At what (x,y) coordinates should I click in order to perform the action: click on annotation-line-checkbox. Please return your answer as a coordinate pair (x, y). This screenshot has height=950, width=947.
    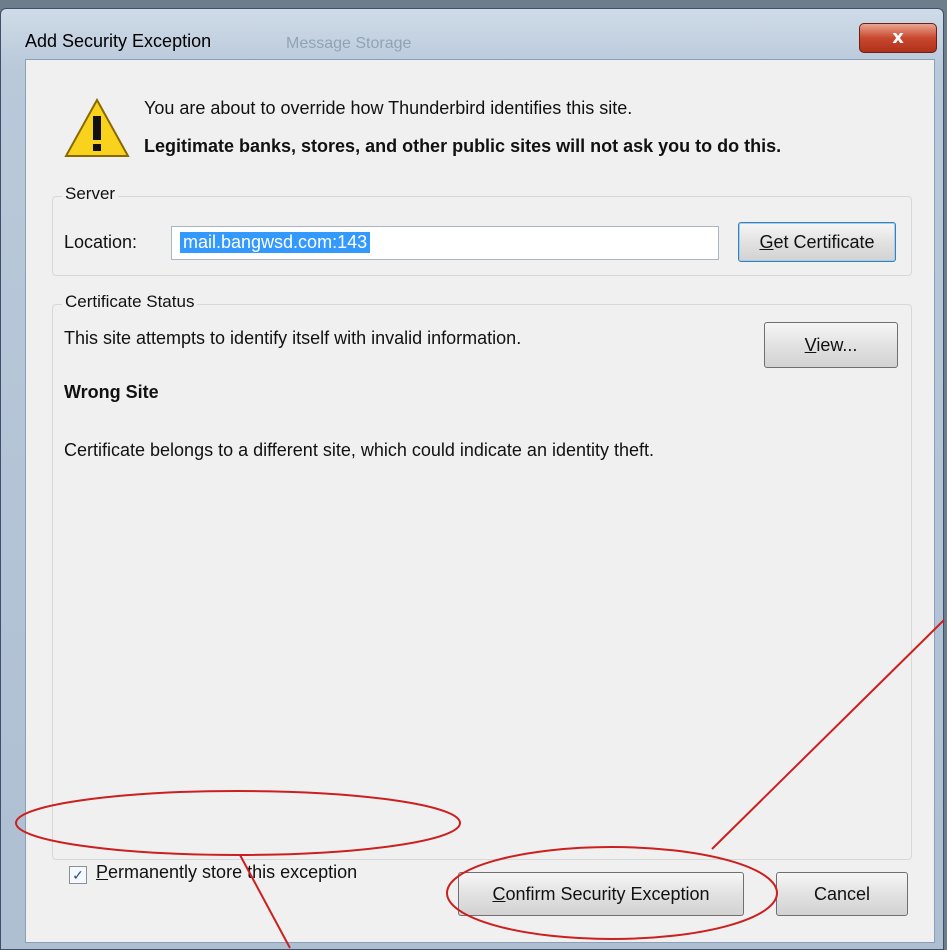
    Looking at the image, I should click on (265, 901).